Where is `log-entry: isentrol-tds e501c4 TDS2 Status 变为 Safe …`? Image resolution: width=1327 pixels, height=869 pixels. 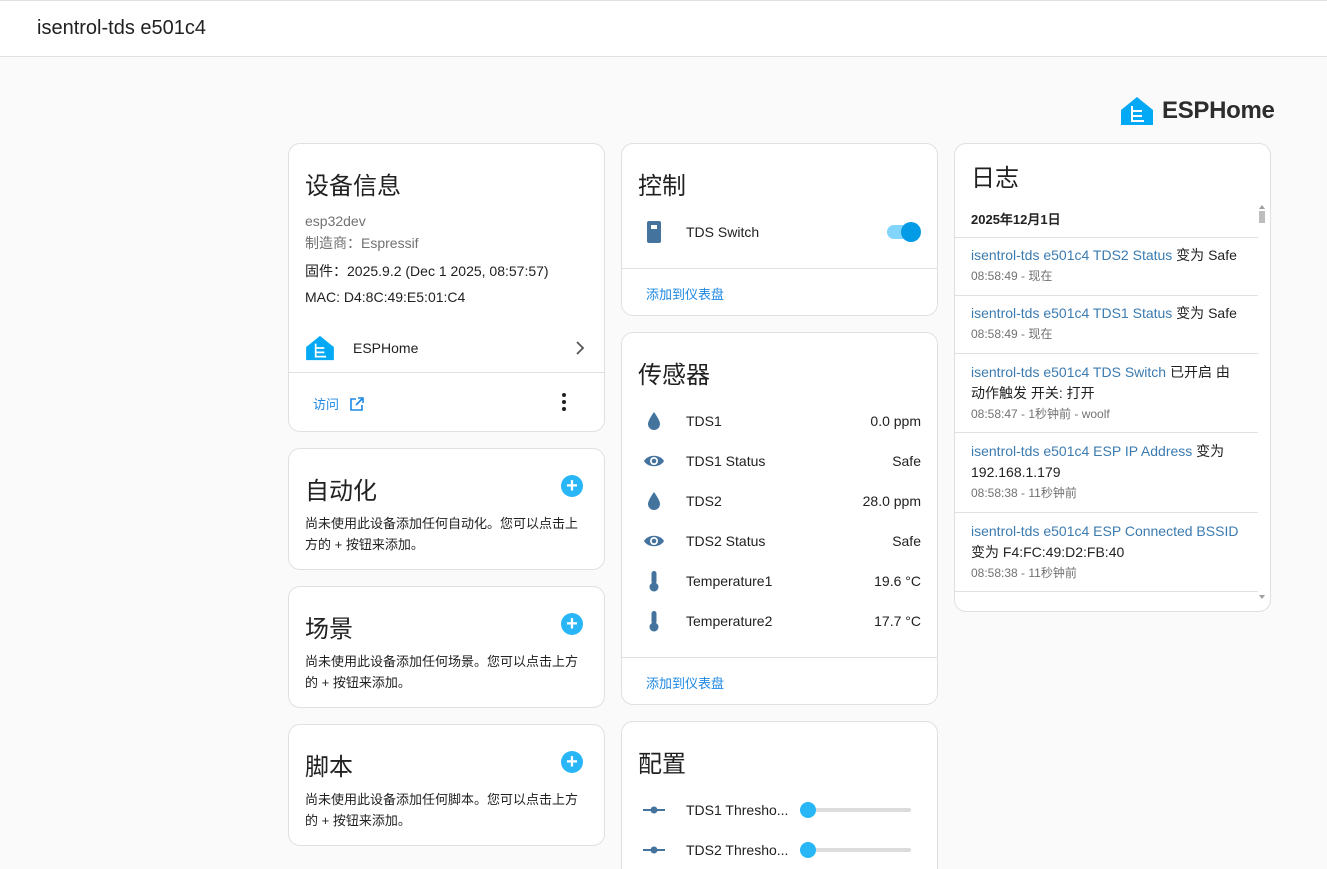
log-entry: isentrol-tds e501c4 TDS2 Status 变为 Safe … is located at coordinates (1106, 265).